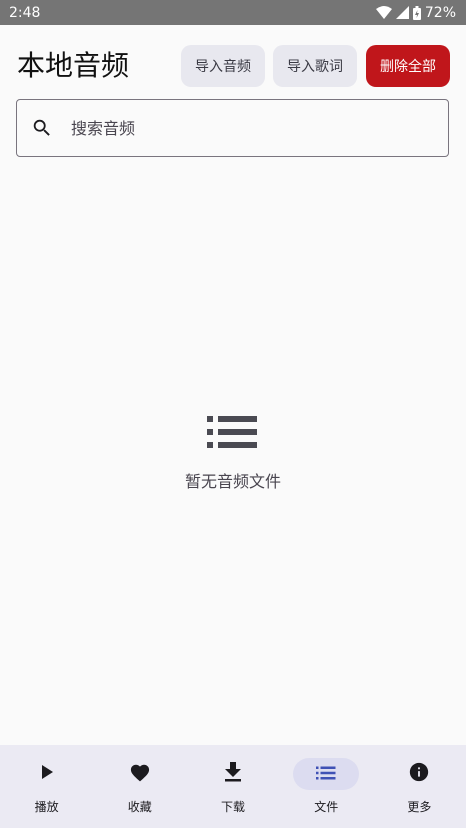  What do you see at coordinates (383, 12) in the screenshot?
I see `wifi-icon` at bounding box center [383, 12].